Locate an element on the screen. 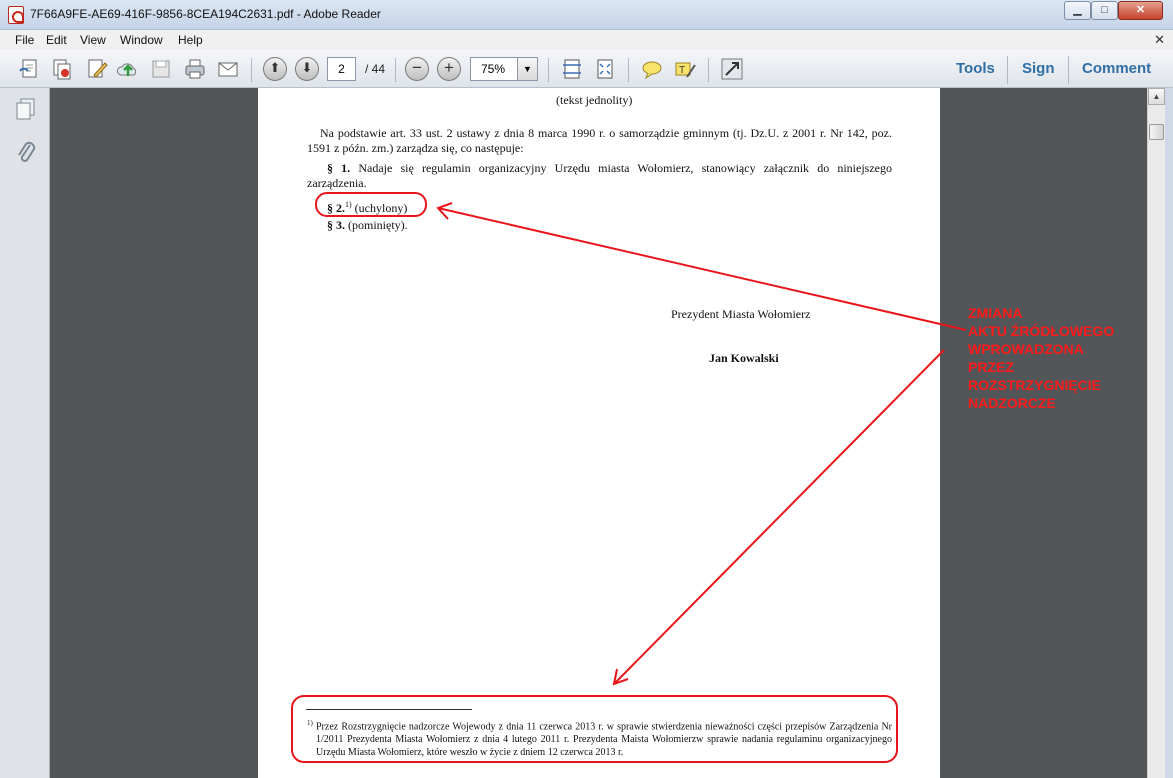  signature-name: Jan Kowalski is located at coordinates (744, 358).